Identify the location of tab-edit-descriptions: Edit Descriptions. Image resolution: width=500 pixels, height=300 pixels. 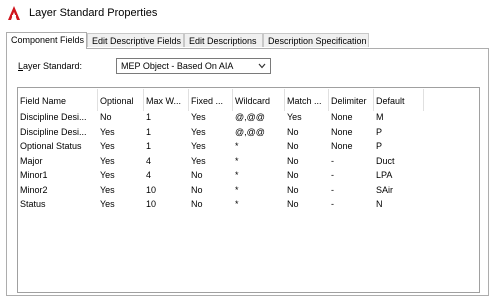
(223, 40).